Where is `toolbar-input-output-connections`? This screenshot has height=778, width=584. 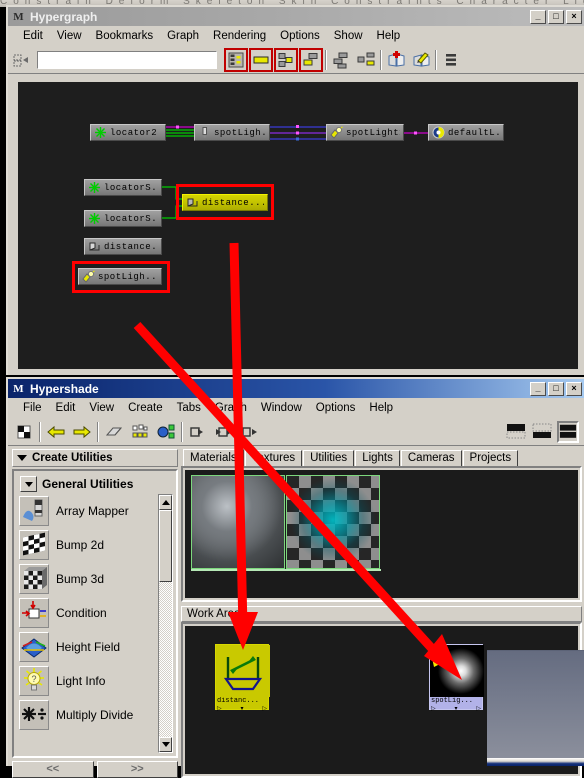
toolbar-input-output-connections is located at coordinates (236, 59).